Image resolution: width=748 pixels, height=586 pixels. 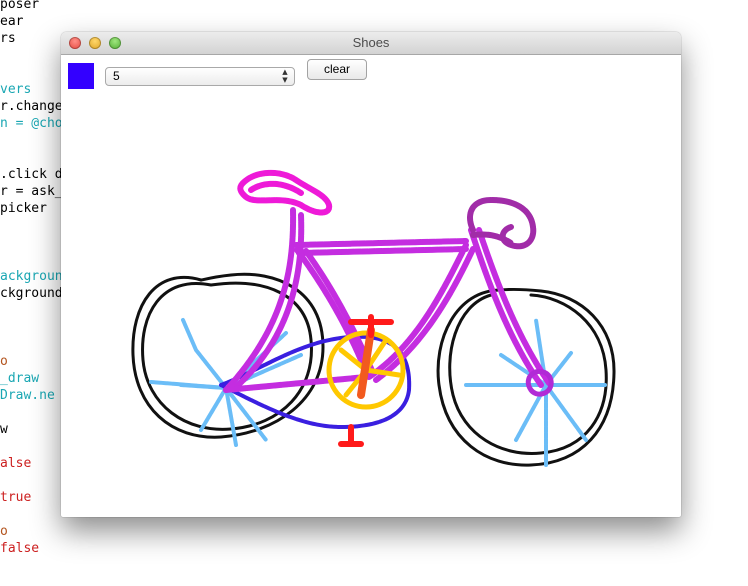 I want to click on code-line: rs, so click(x=8, y=38).